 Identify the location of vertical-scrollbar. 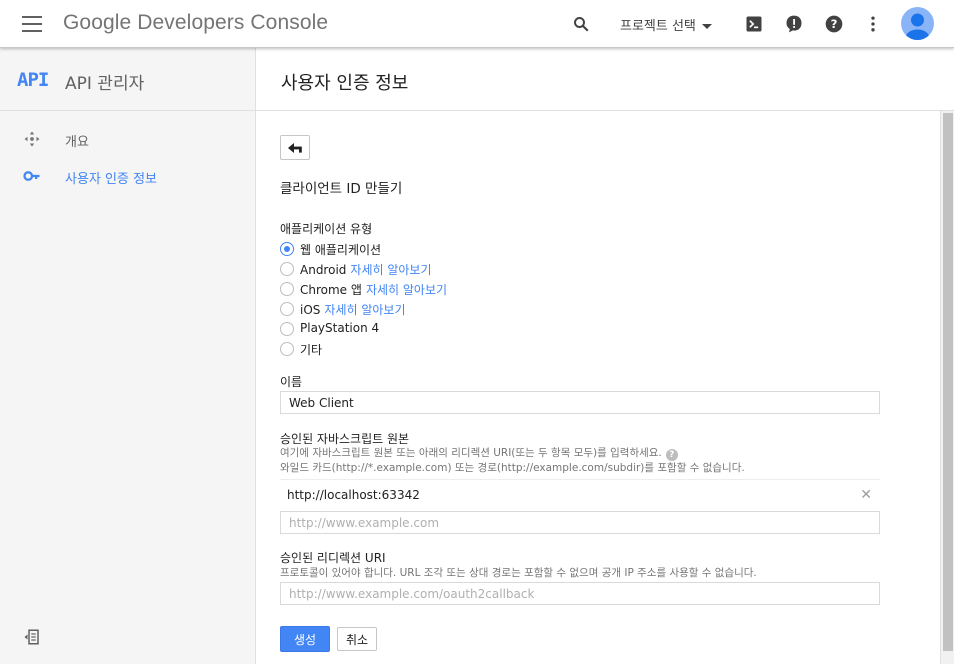
(947, 387).